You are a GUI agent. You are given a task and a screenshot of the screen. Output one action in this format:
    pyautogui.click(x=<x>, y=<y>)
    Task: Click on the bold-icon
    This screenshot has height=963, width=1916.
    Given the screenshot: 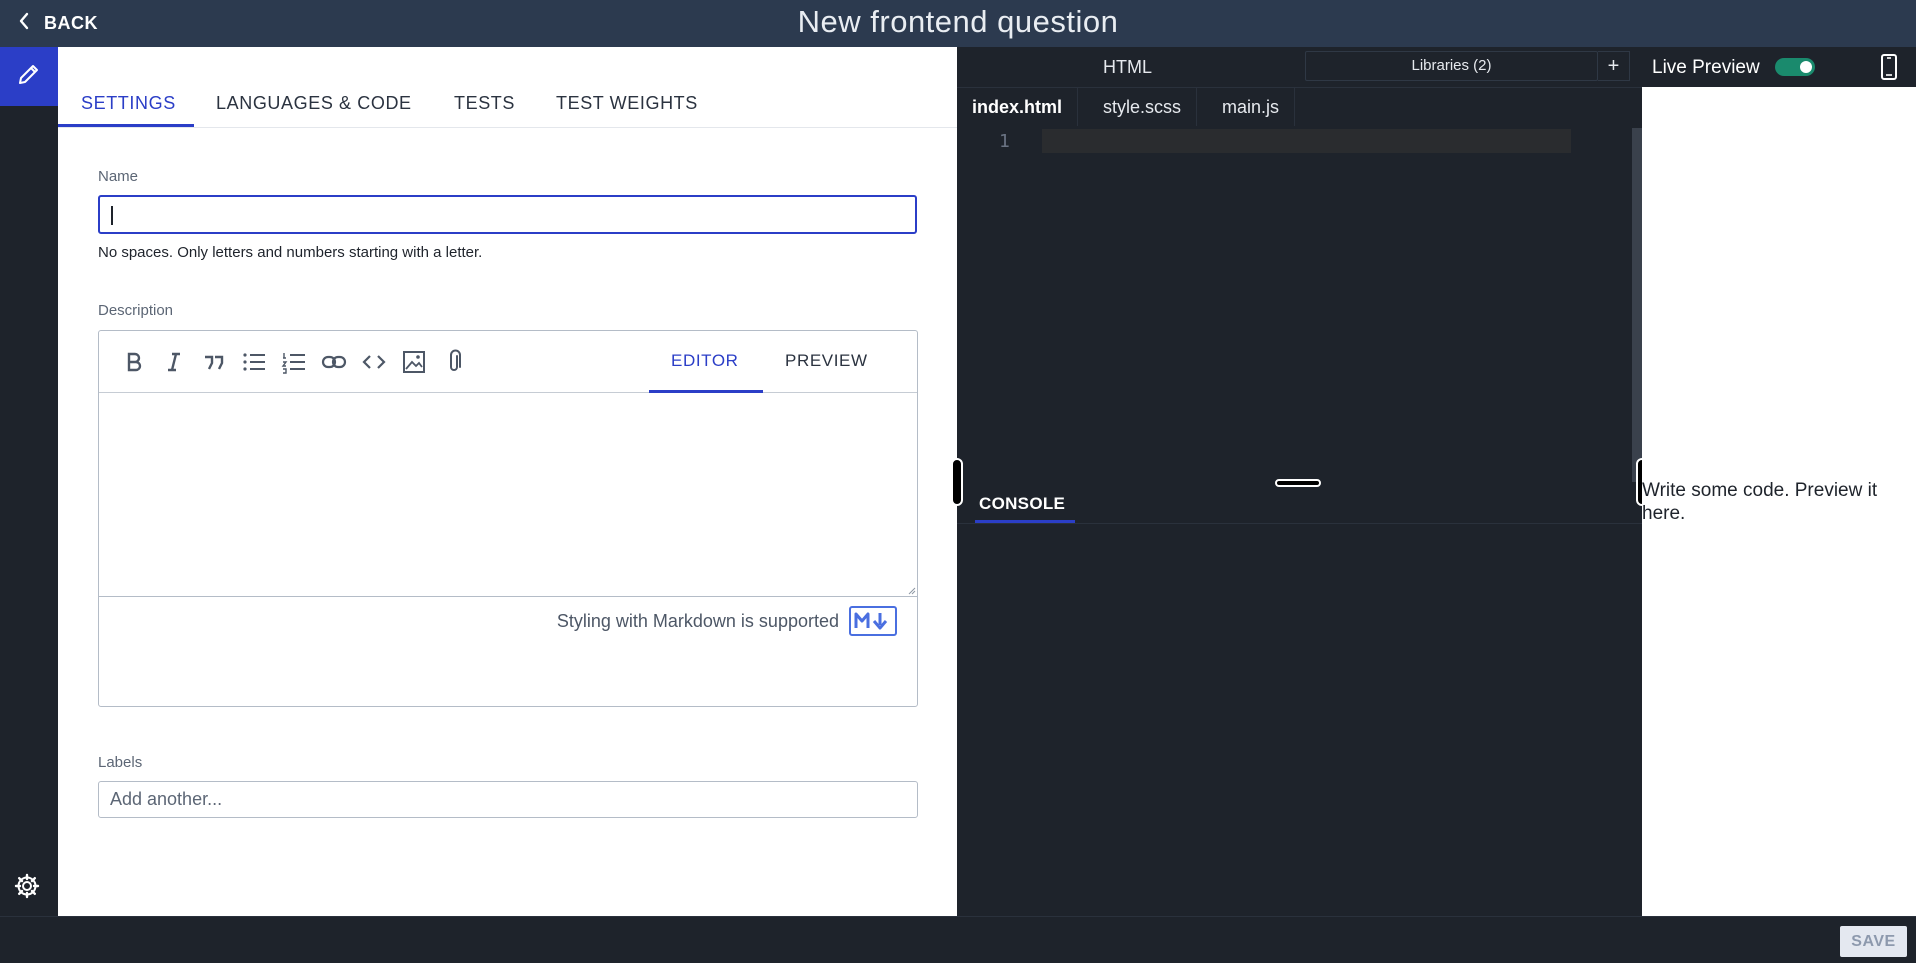 What is the action you would take?
    pyautogui.click(x=134, y=362)
    